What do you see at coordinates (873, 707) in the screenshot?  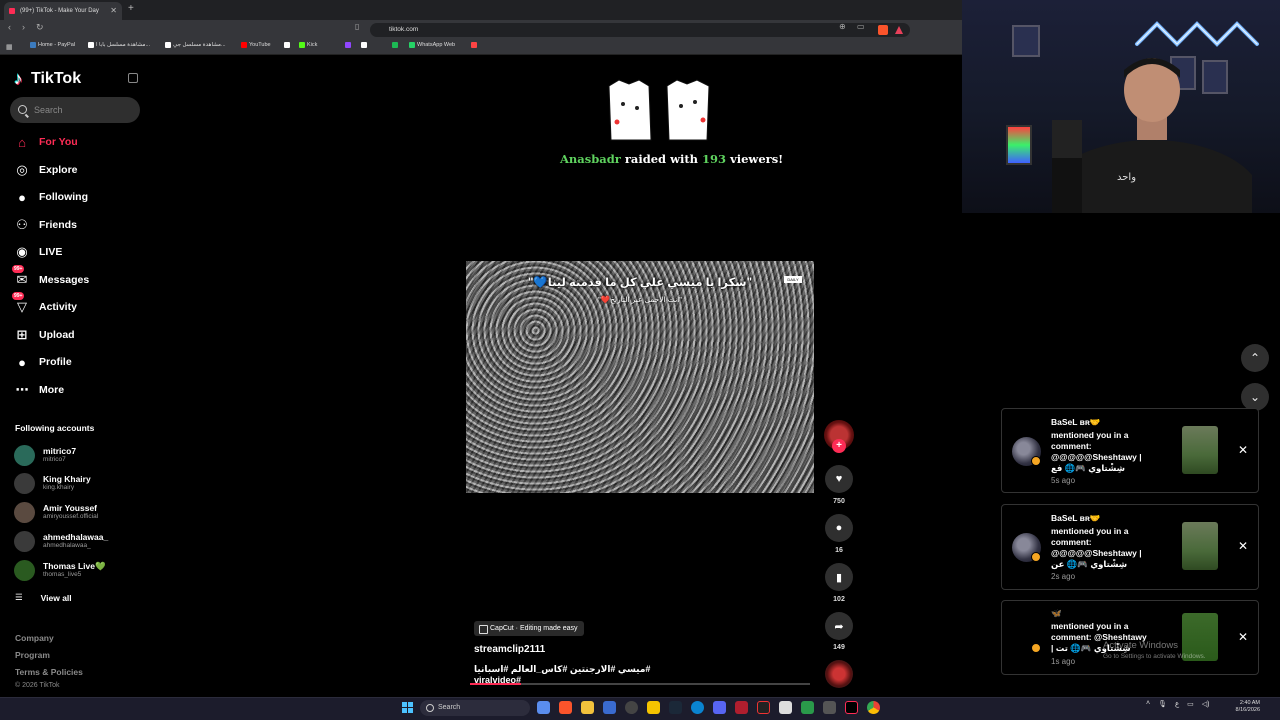 I see `chrome-icon` at bounding box center [873, 707].